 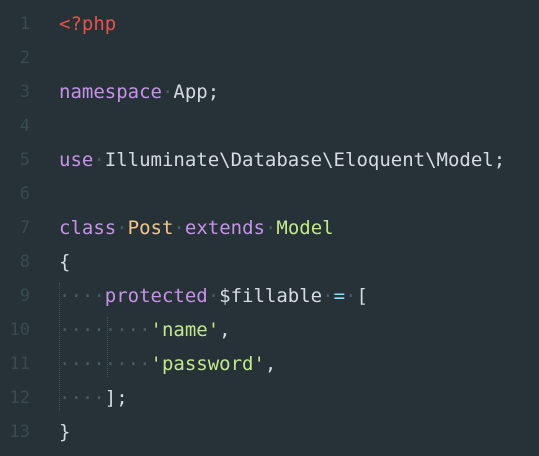 What do you see at coordinates (339, 296) in the screenshot?
I see `code-token: =` at bounding box center [339, 296].